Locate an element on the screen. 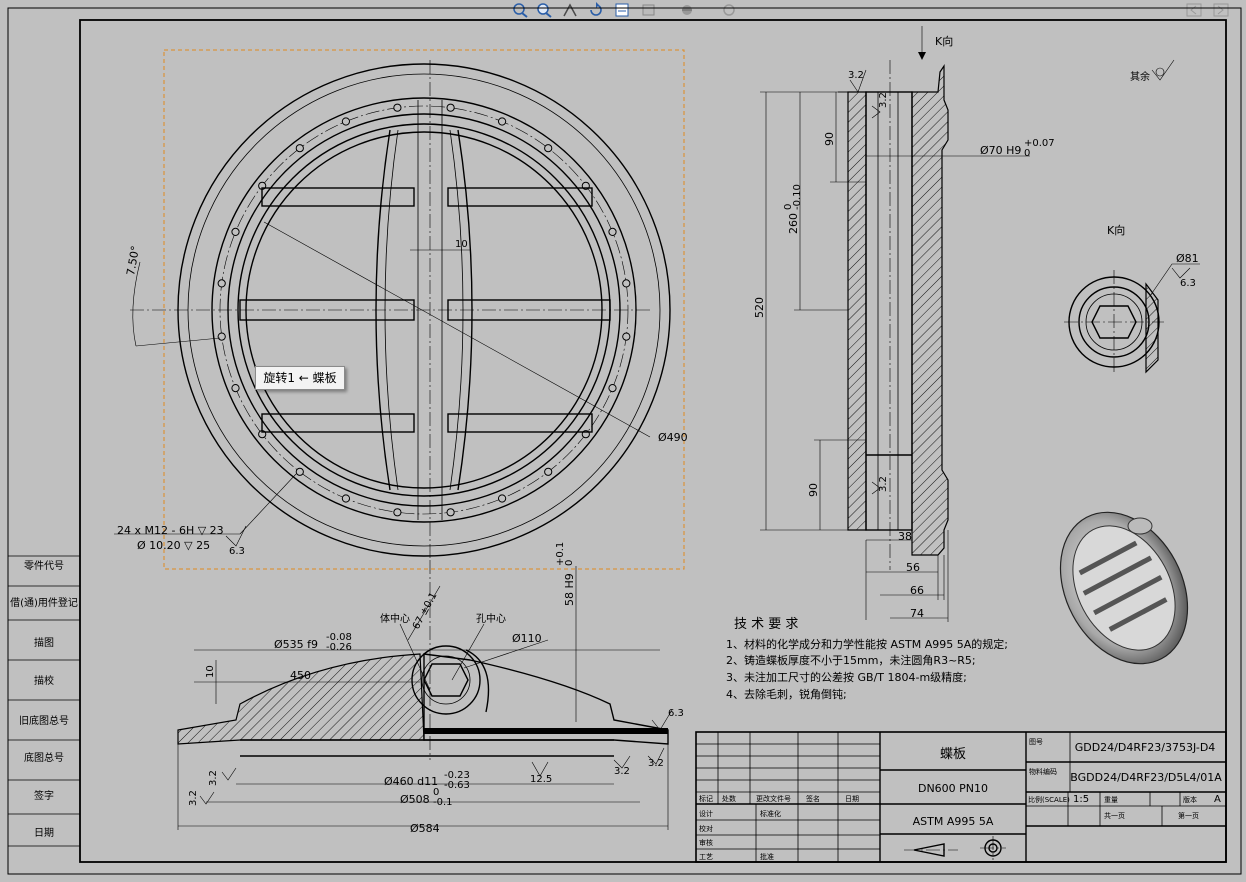  sidebar-grid: 零件代号 借(通)用件登记 描图 描校 旧底图总号 底图总号 签字 日期 is located at coordinates (44, 701).